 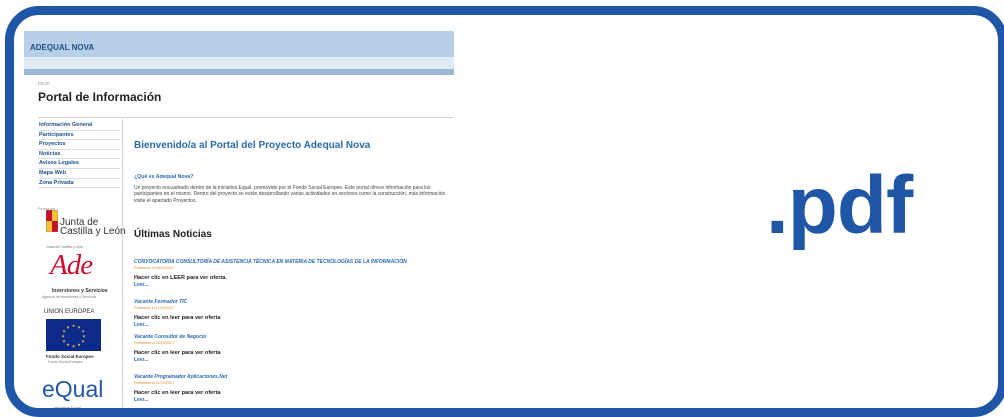 I want to click on sidebar-item-participantes: Participantes, so click(x=79, y=136).